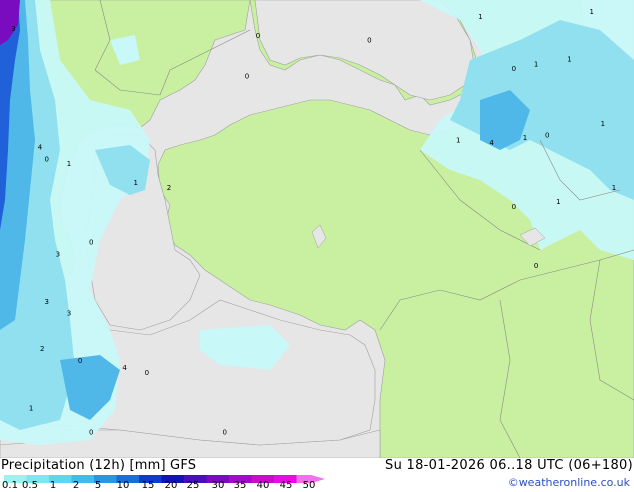 Image resolution: width=634 pixels, height=492 pixels. Describe the element at coordinates (218, 485) in the screenshot. I see `colorbar-label: 30` at that location.